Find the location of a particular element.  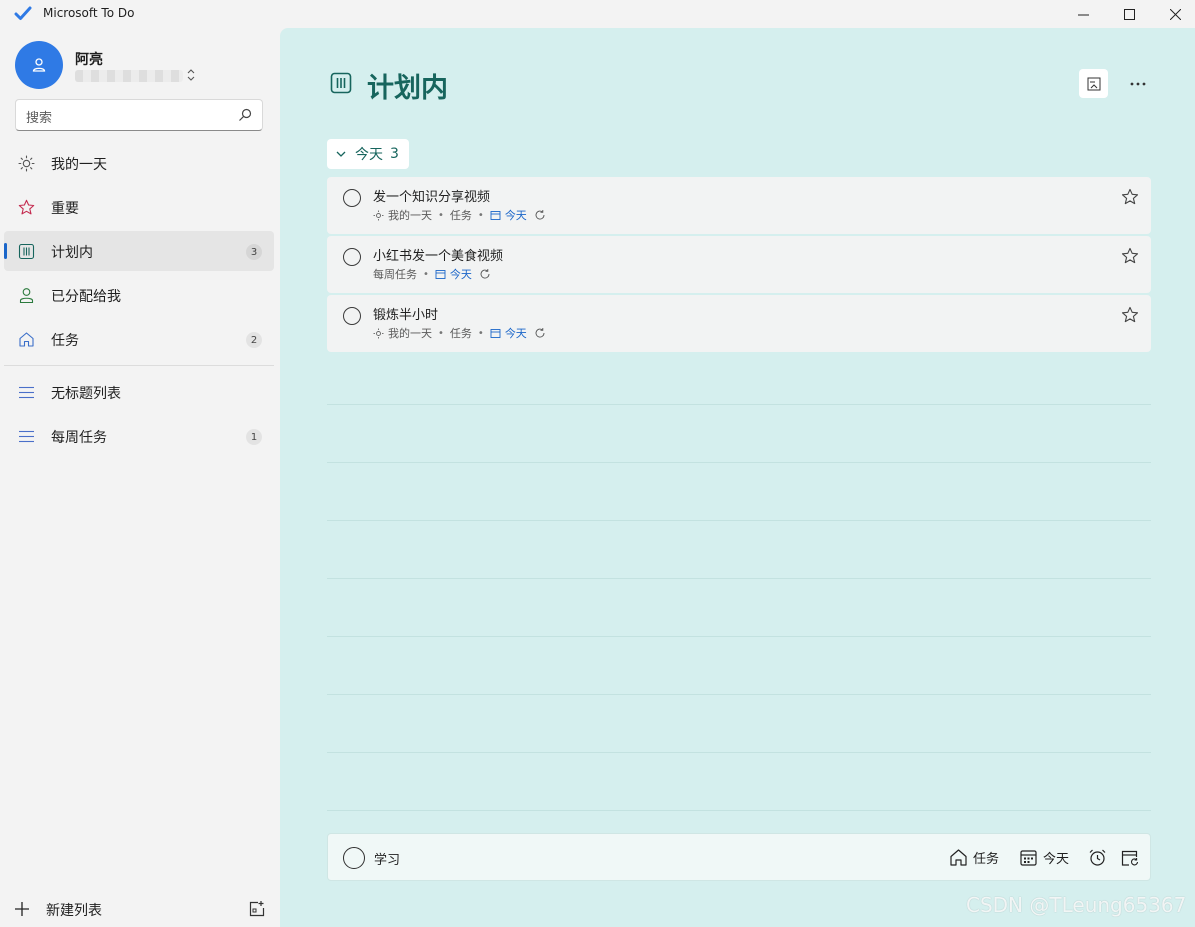

avatar is located at coordinates (39, 65).